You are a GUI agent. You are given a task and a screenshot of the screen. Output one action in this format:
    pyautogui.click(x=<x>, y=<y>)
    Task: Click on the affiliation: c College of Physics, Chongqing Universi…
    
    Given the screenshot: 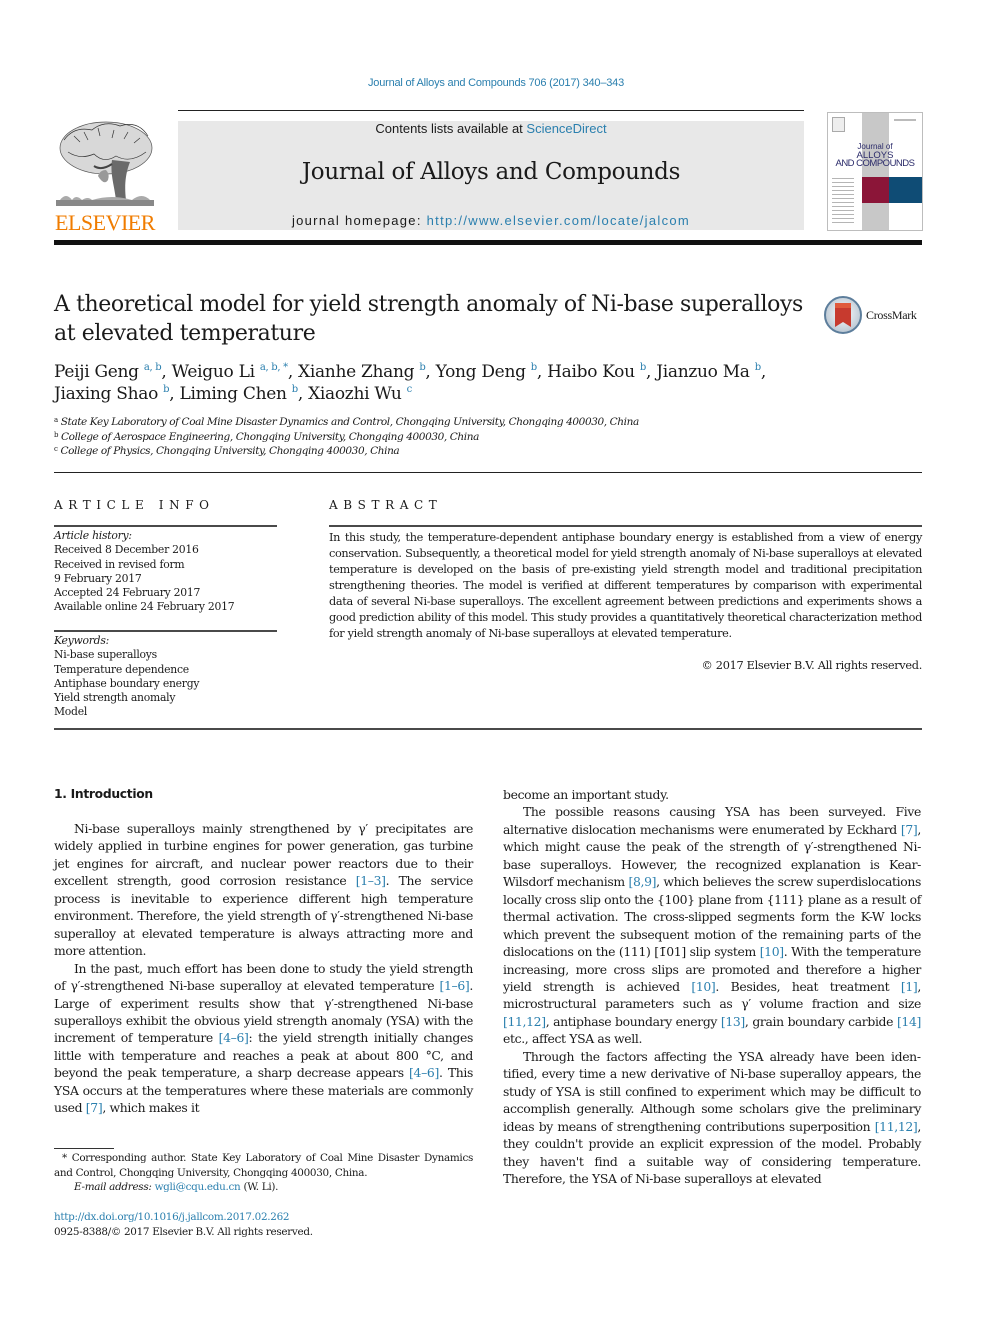 What is the action you would take?
    pyautogui.click(x=484, y=451)
    